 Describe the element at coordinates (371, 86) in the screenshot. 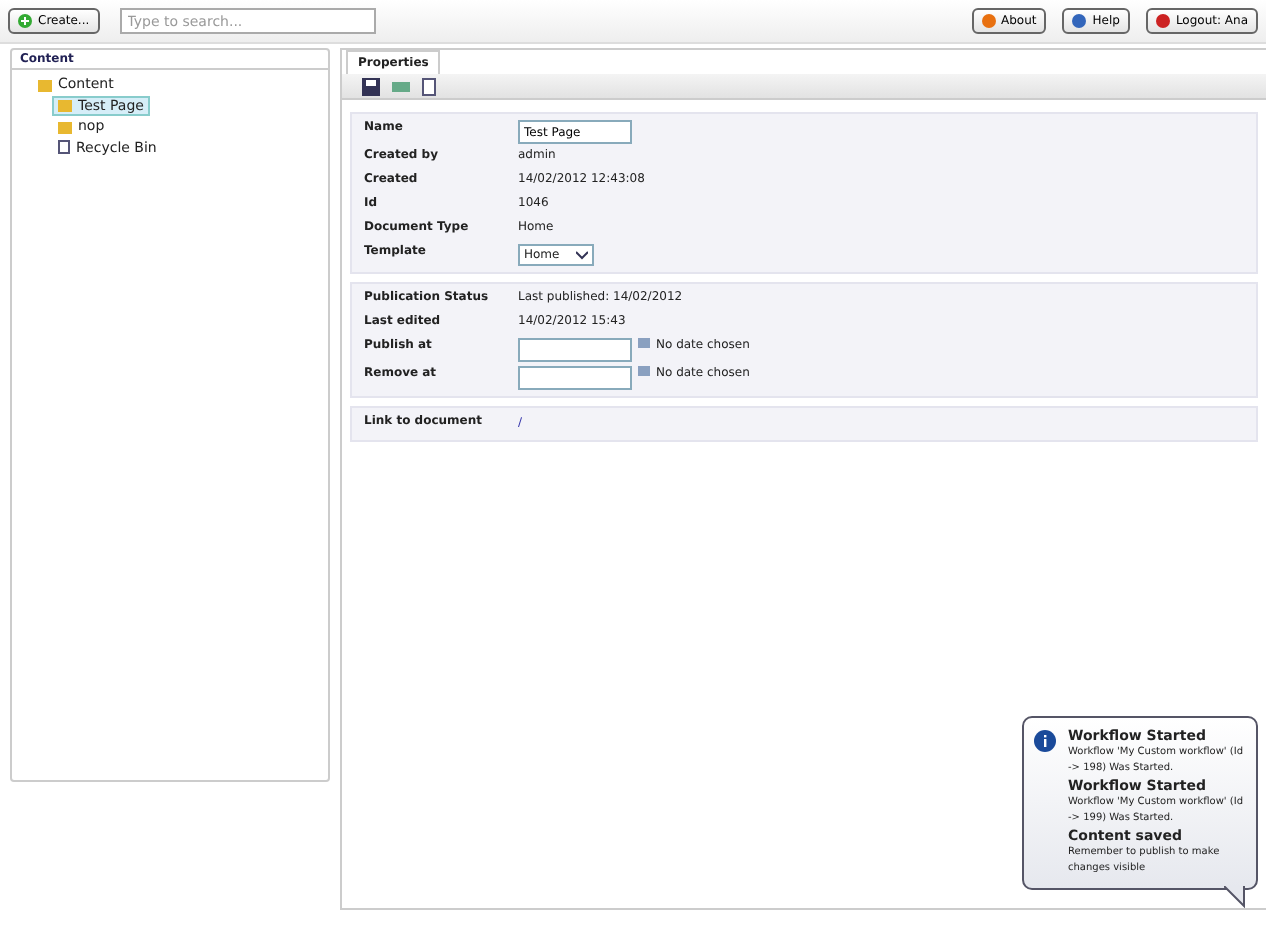

I see `save-icon` at that location.